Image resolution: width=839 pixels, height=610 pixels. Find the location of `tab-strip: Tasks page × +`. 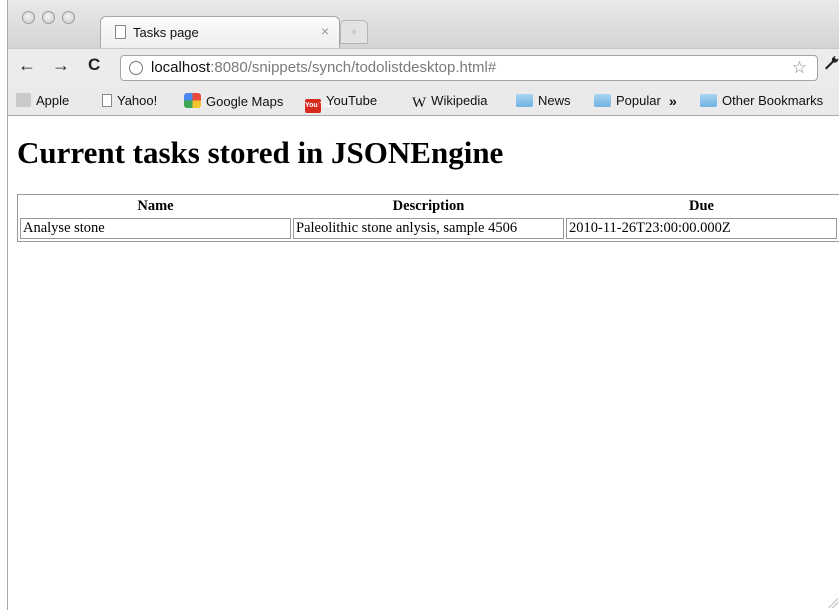

tab-strip: Tasks page × + is located at coordinates (423, 24).